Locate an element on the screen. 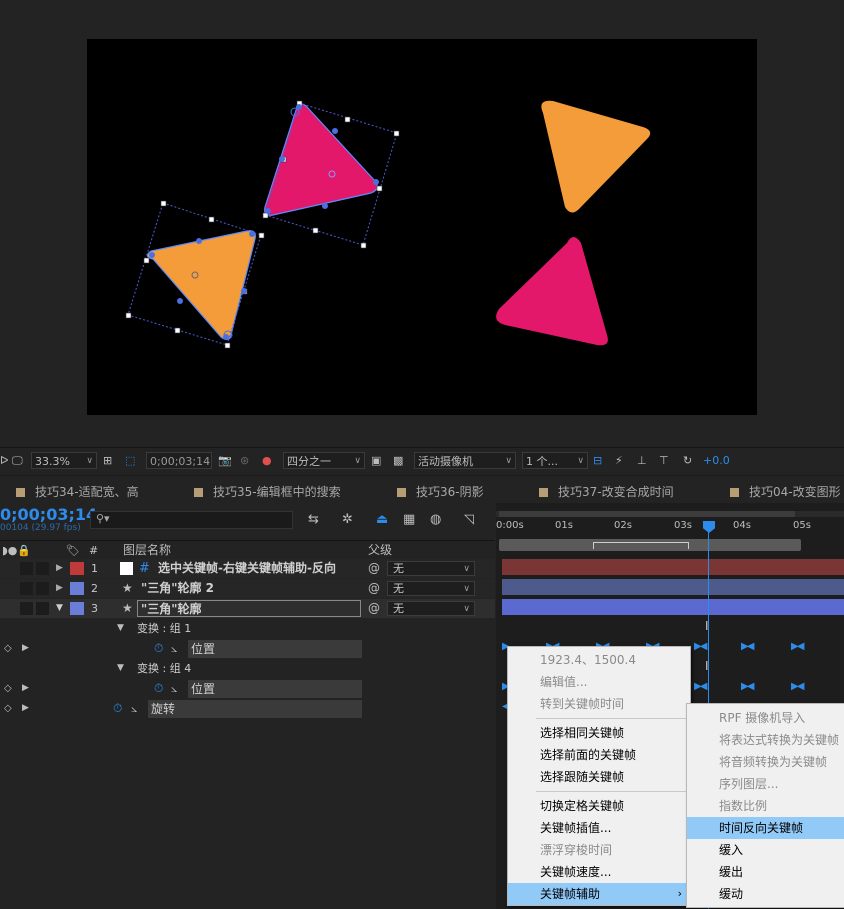  zoom-dropdown: 33.3% ∨ is located at coordinates (64, 460).